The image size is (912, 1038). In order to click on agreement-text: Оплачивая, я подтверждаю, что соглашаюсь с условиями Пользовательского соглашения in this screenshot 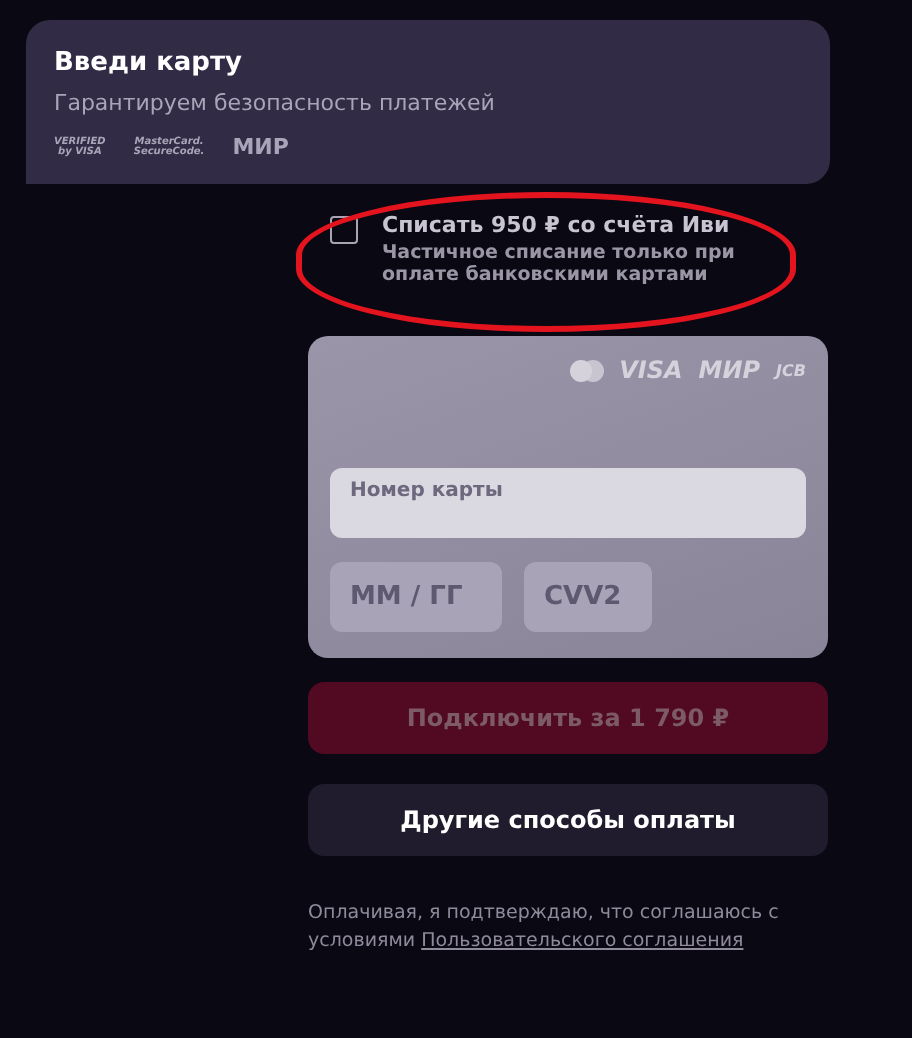, I will do `click(544, 928)`.